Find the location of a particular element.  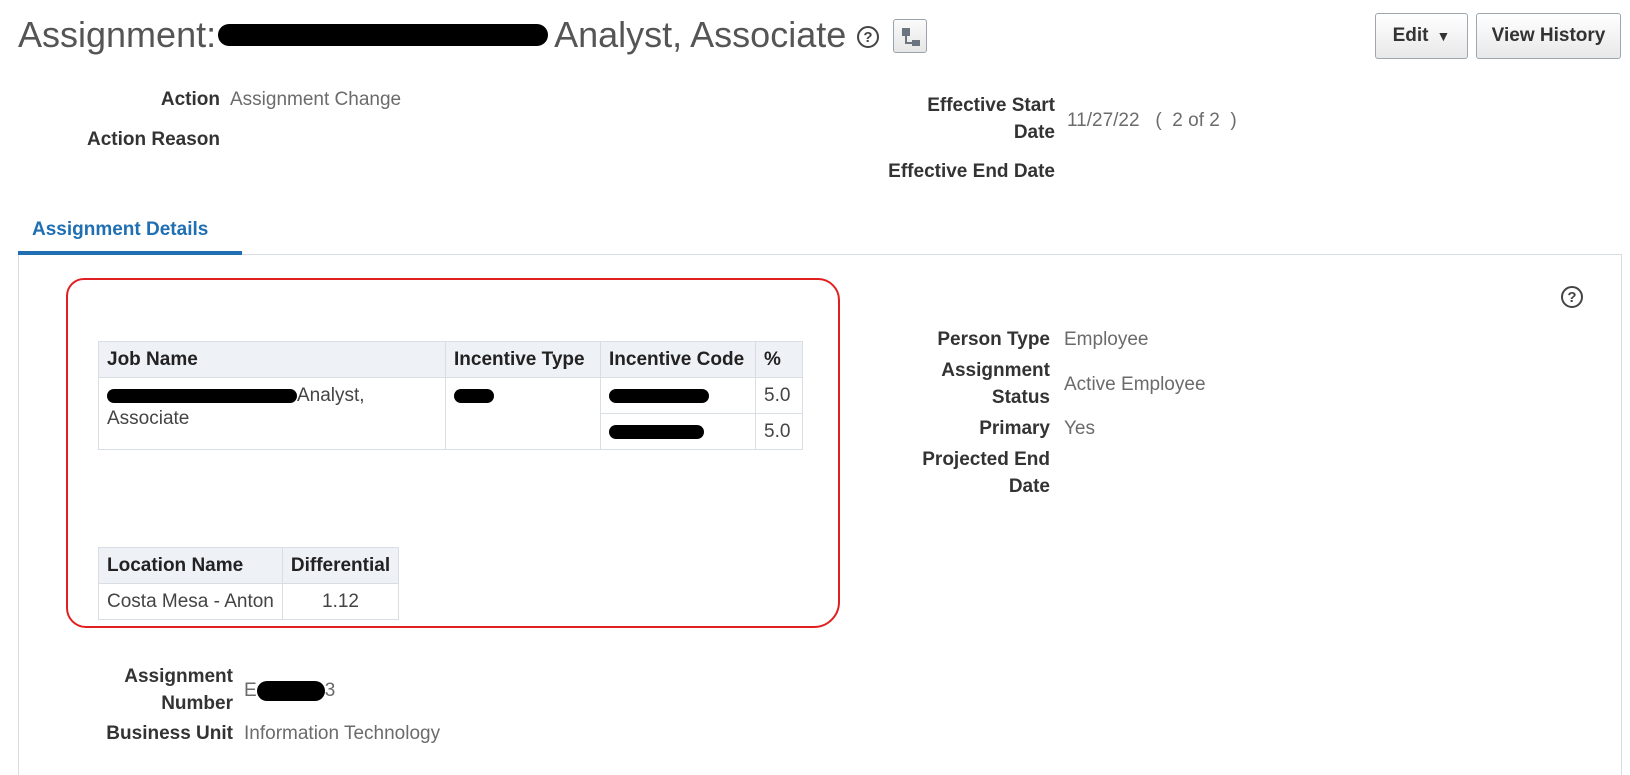

page-title: Assignment: Analyst, Associate is located at coordinates (432, 35).